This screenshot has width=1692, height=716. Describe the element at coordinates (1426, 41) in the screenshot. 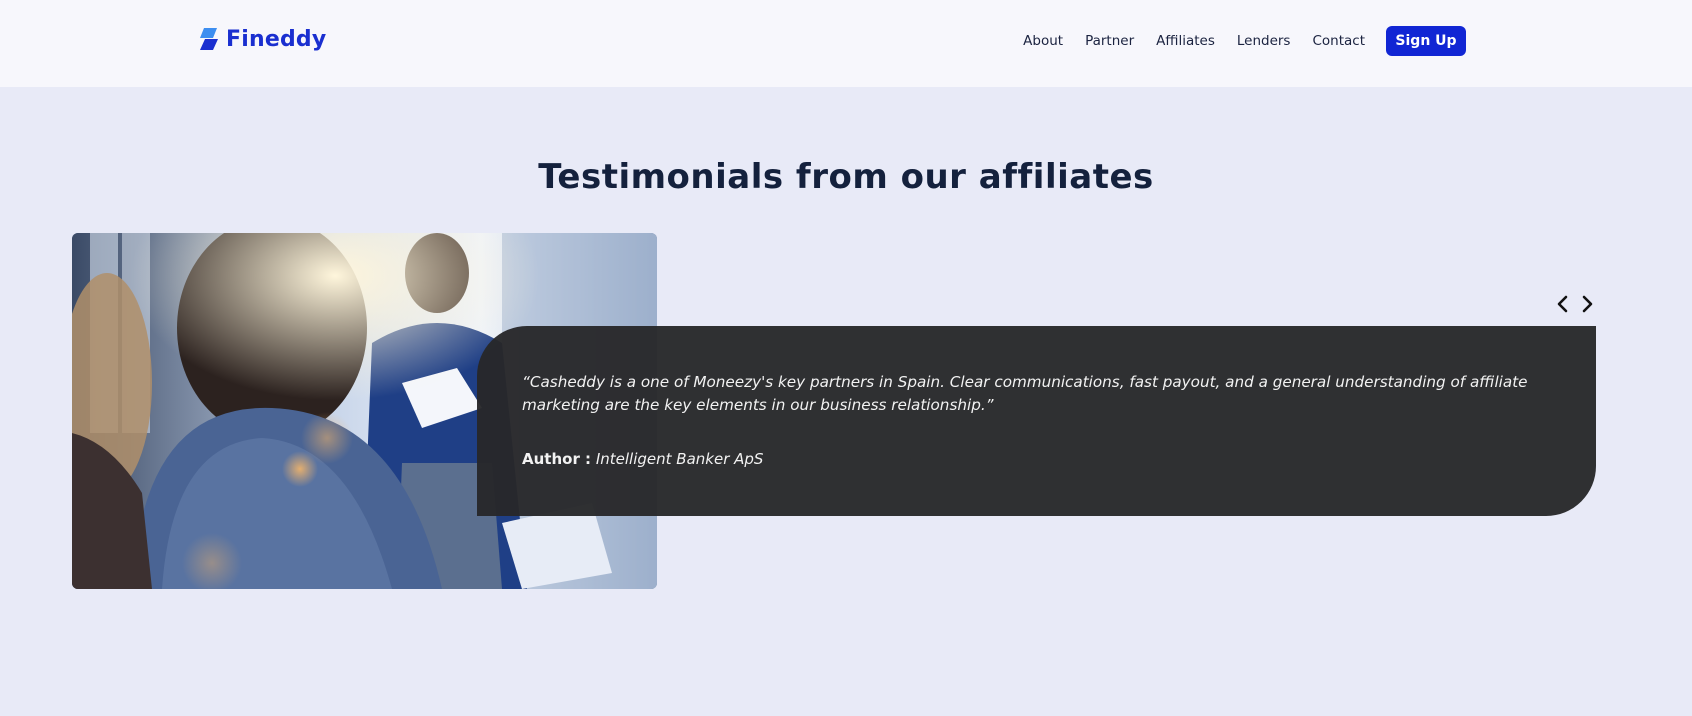

I see `sign-up-button: Sign Up` at that location.